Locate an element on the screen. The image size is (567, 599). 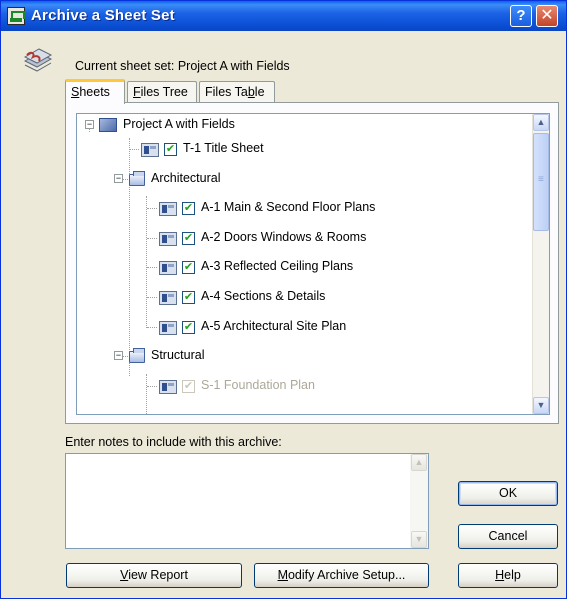
tree-sheet-row: ✔ A-2 Doors Windows & Rooms is located at coordinates (302, 238).